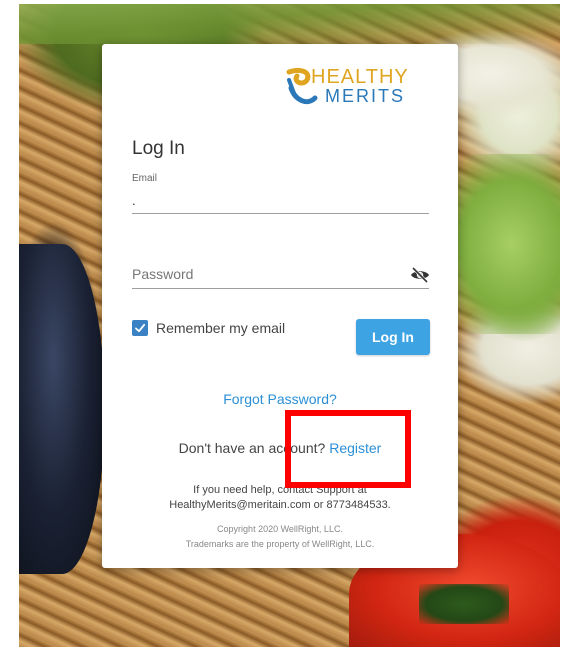  I want to click on background-eggplant, so click(62, 409).